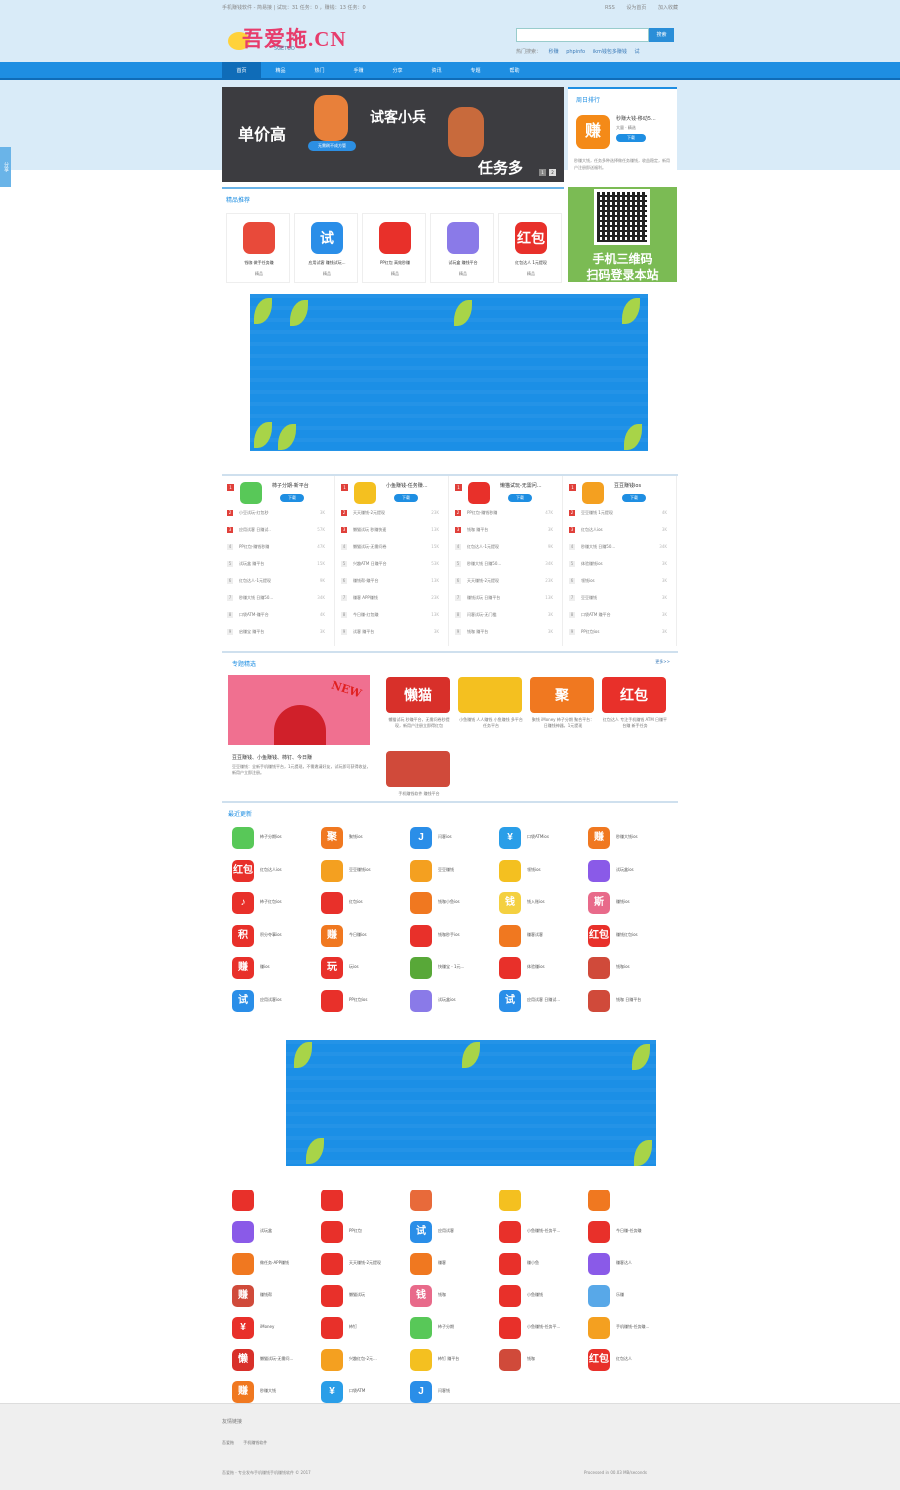 This screenshot has width=900, height=1490. Describe the element at coordinates (279, 566) in the screenshot. I see `rank-row: 5 试玩盒 赚平台 15K` at that location.